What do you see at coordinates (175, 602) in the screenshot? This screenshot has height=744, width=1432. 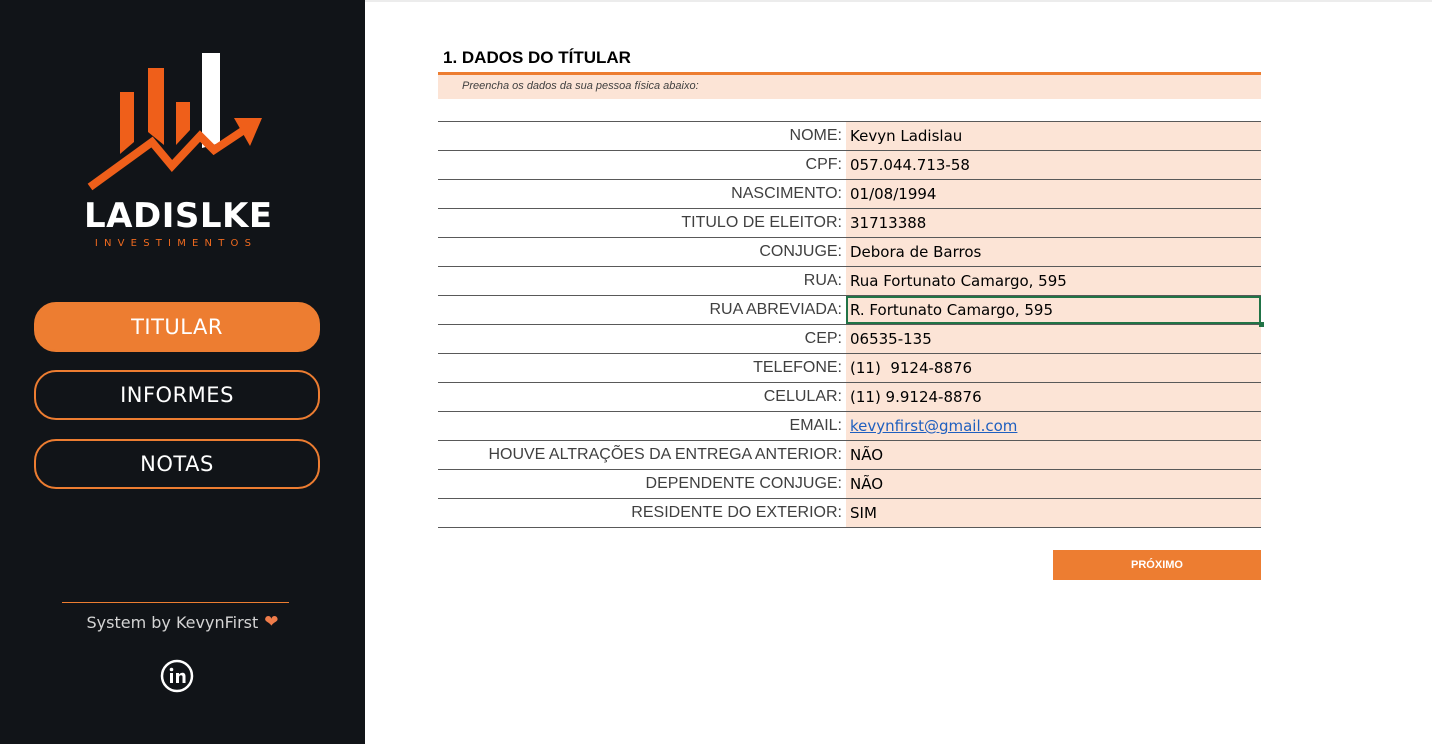 I see `sidebar-divider` at bounding box center [175, 602].